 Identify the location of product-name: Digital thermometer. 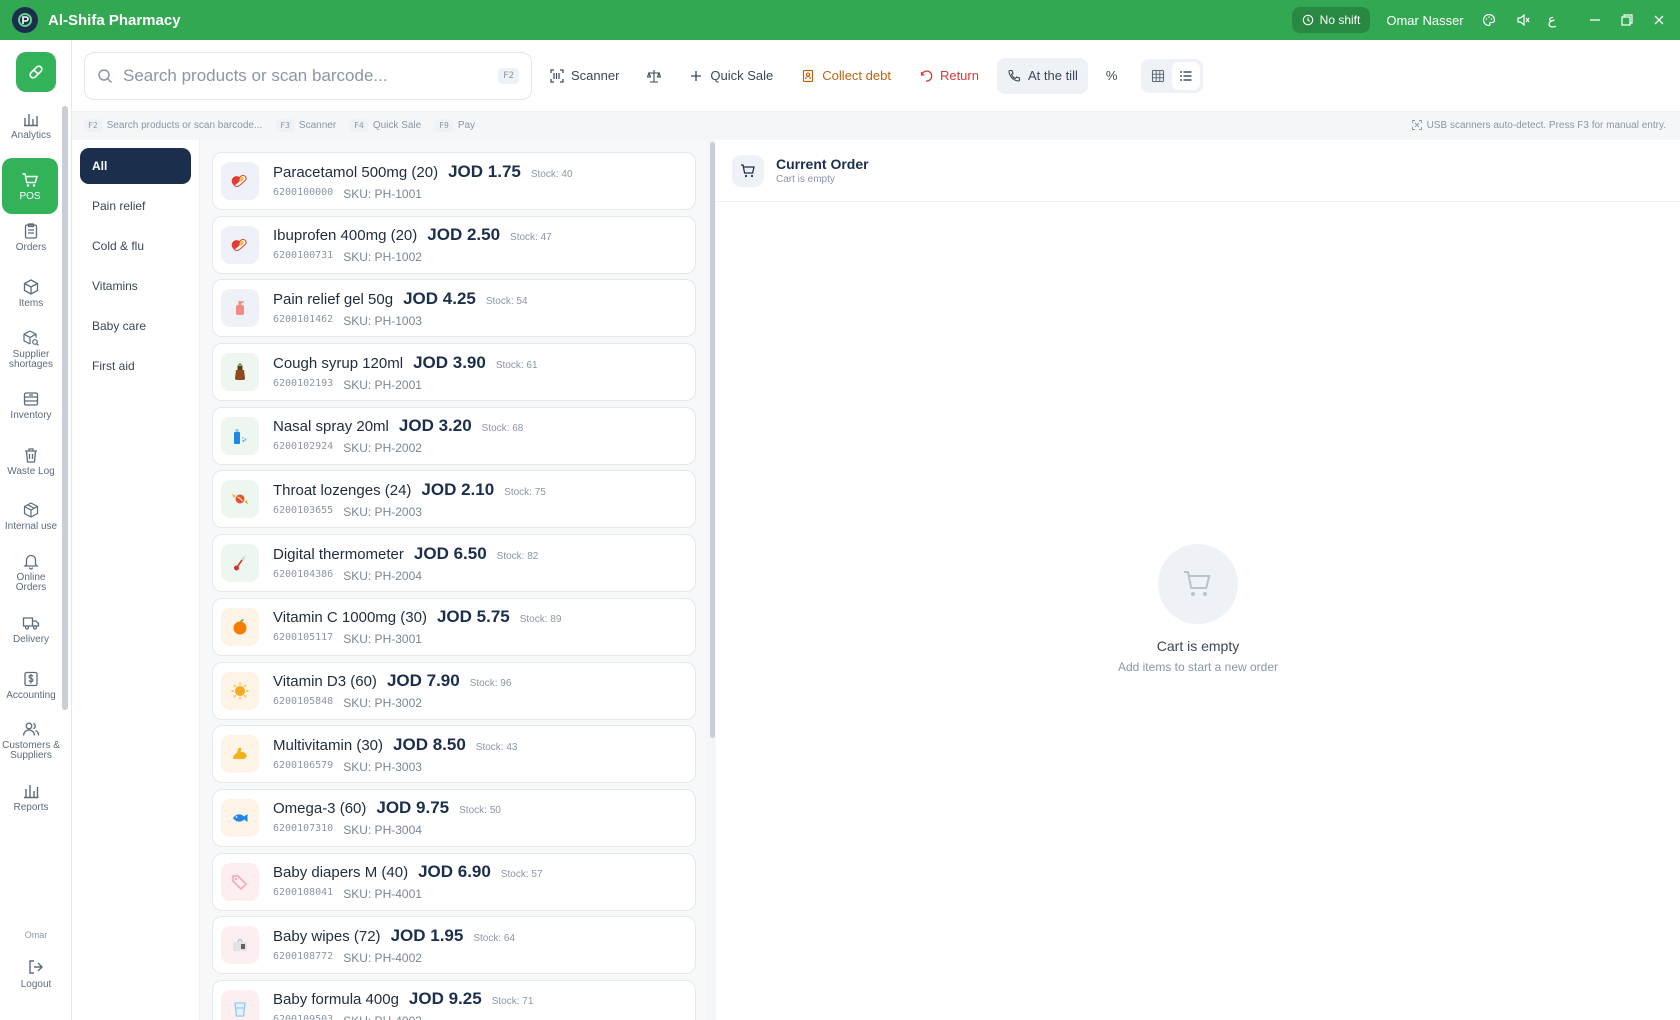
(338, 554).